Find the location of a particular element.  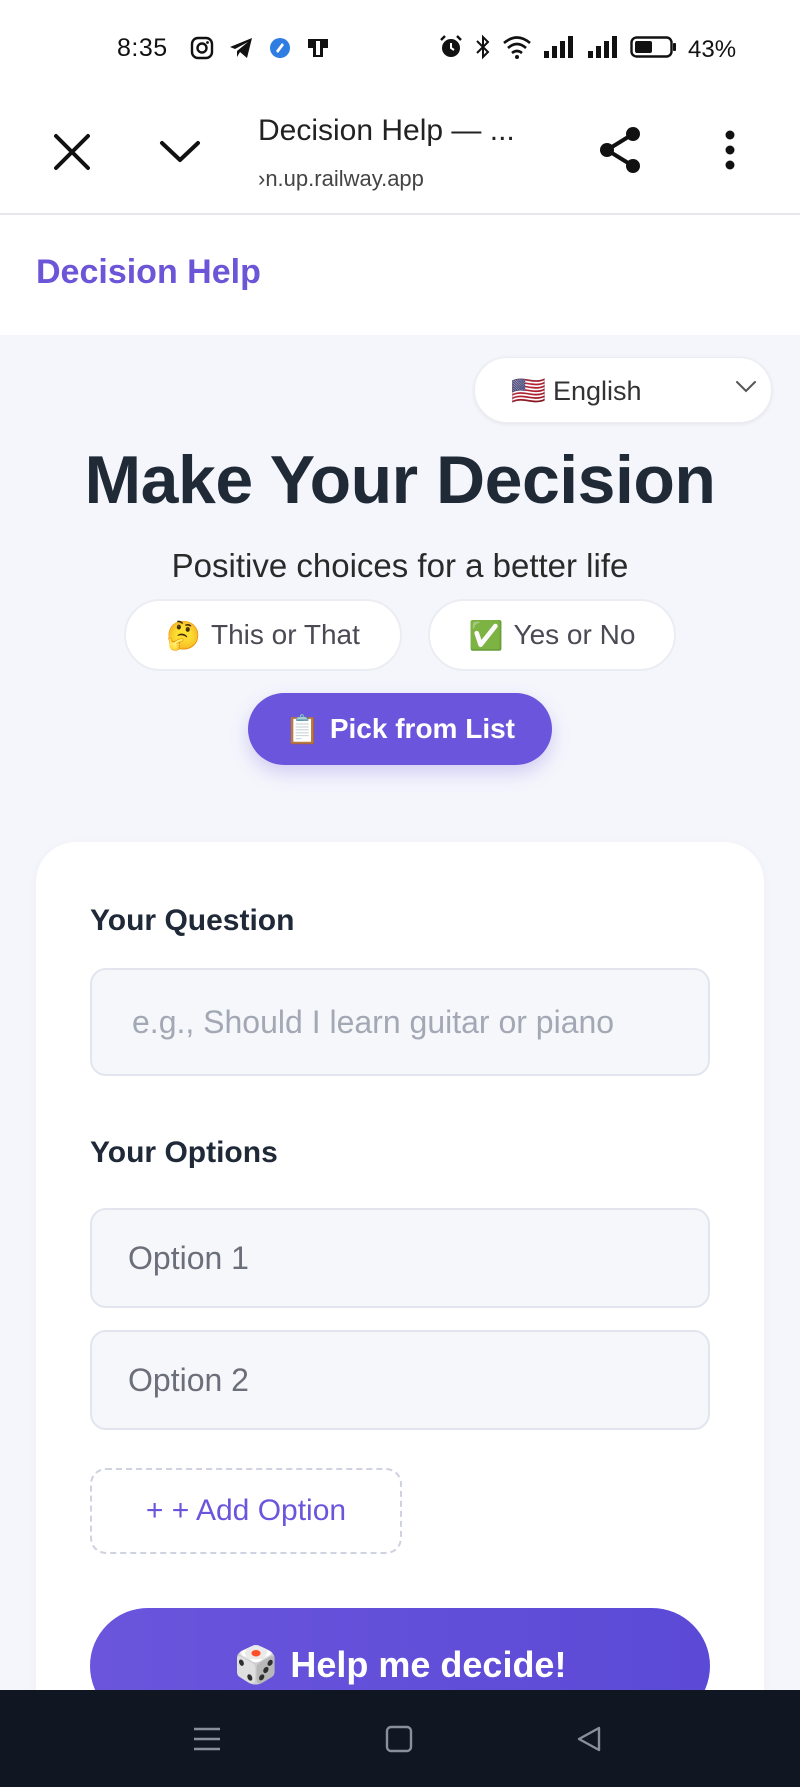

question-label: Your Question is located at coordinates (192, 920).